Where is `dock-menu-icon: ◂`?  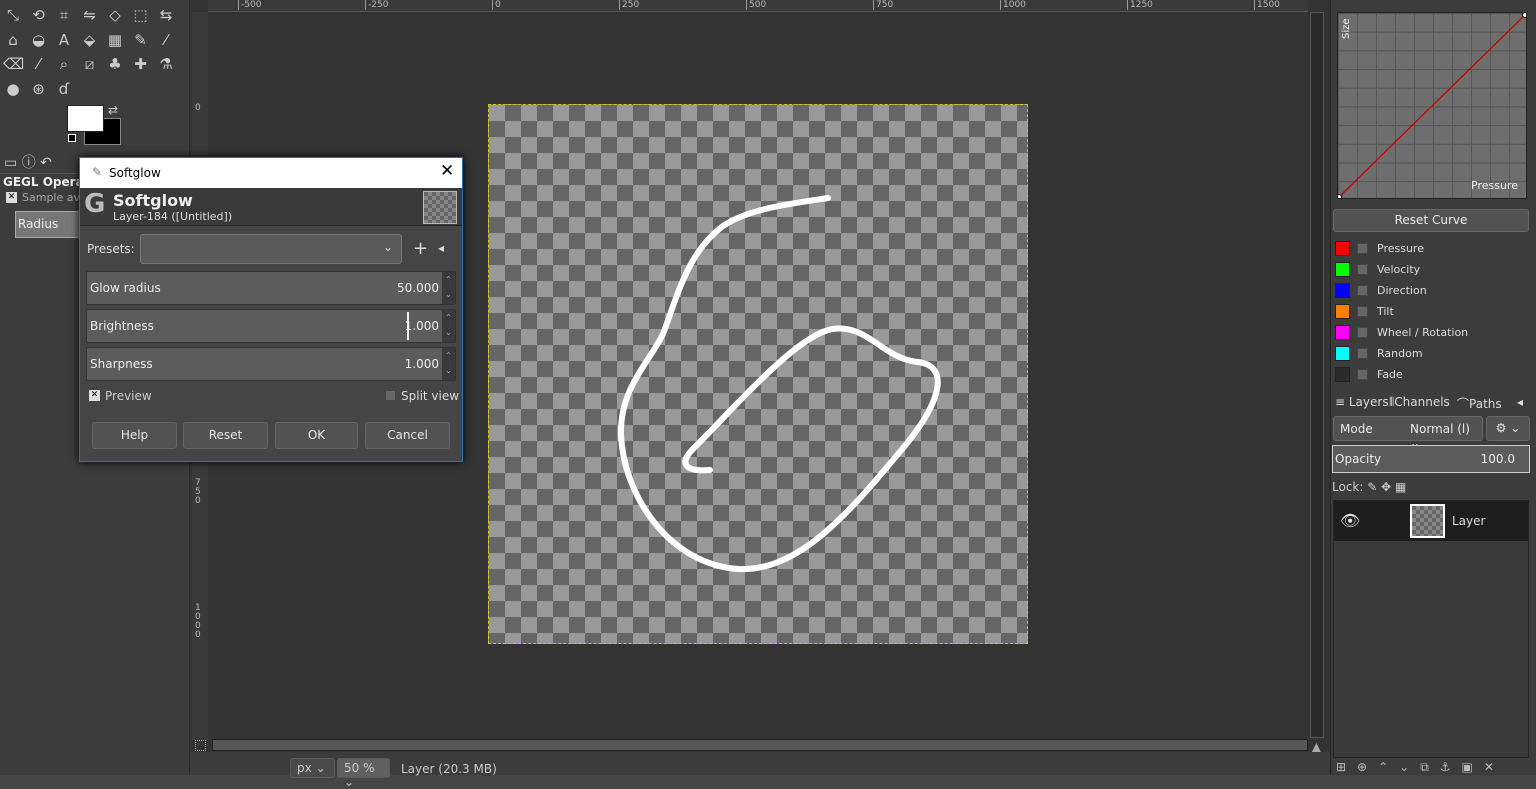
dock-menu-icon: ◂ is located at coordinates (1520, 402).